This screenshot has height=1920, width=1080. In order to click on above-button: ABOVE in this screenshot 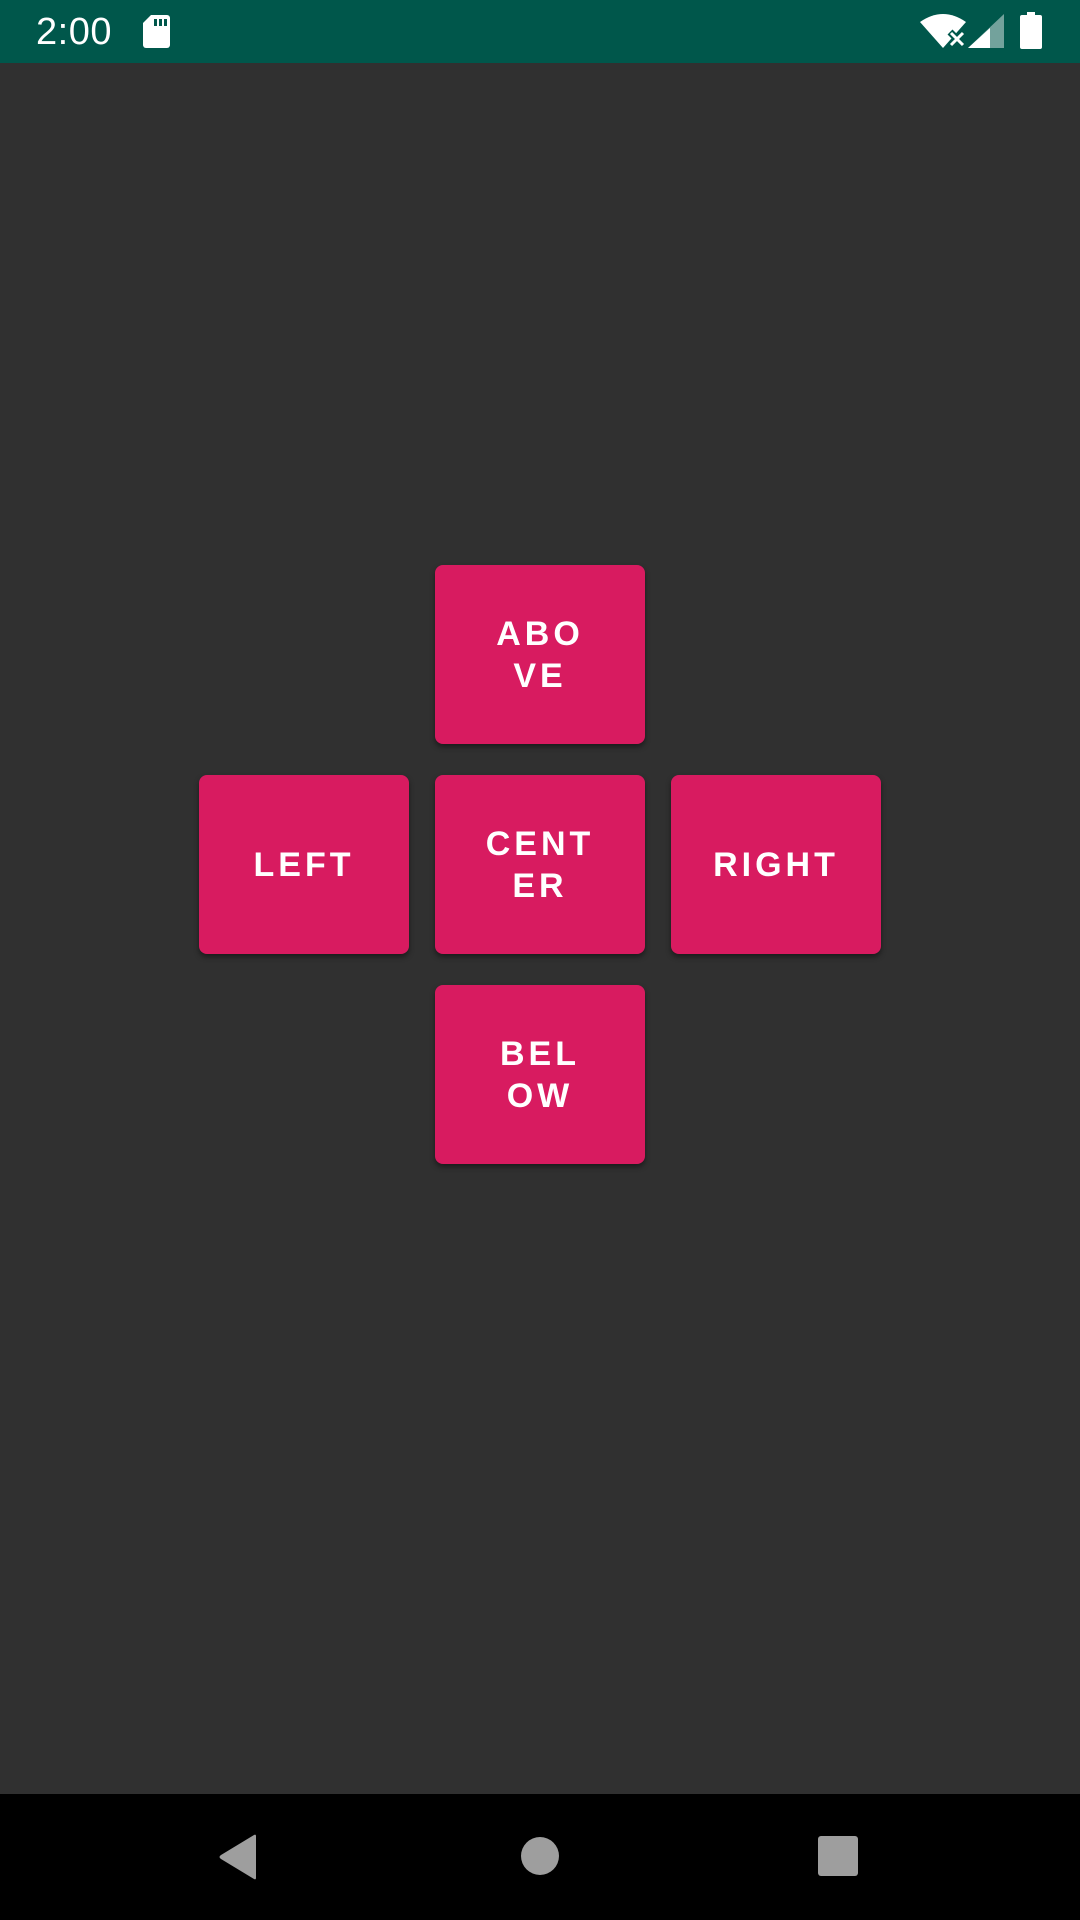, I will do `click(540, 654)`.